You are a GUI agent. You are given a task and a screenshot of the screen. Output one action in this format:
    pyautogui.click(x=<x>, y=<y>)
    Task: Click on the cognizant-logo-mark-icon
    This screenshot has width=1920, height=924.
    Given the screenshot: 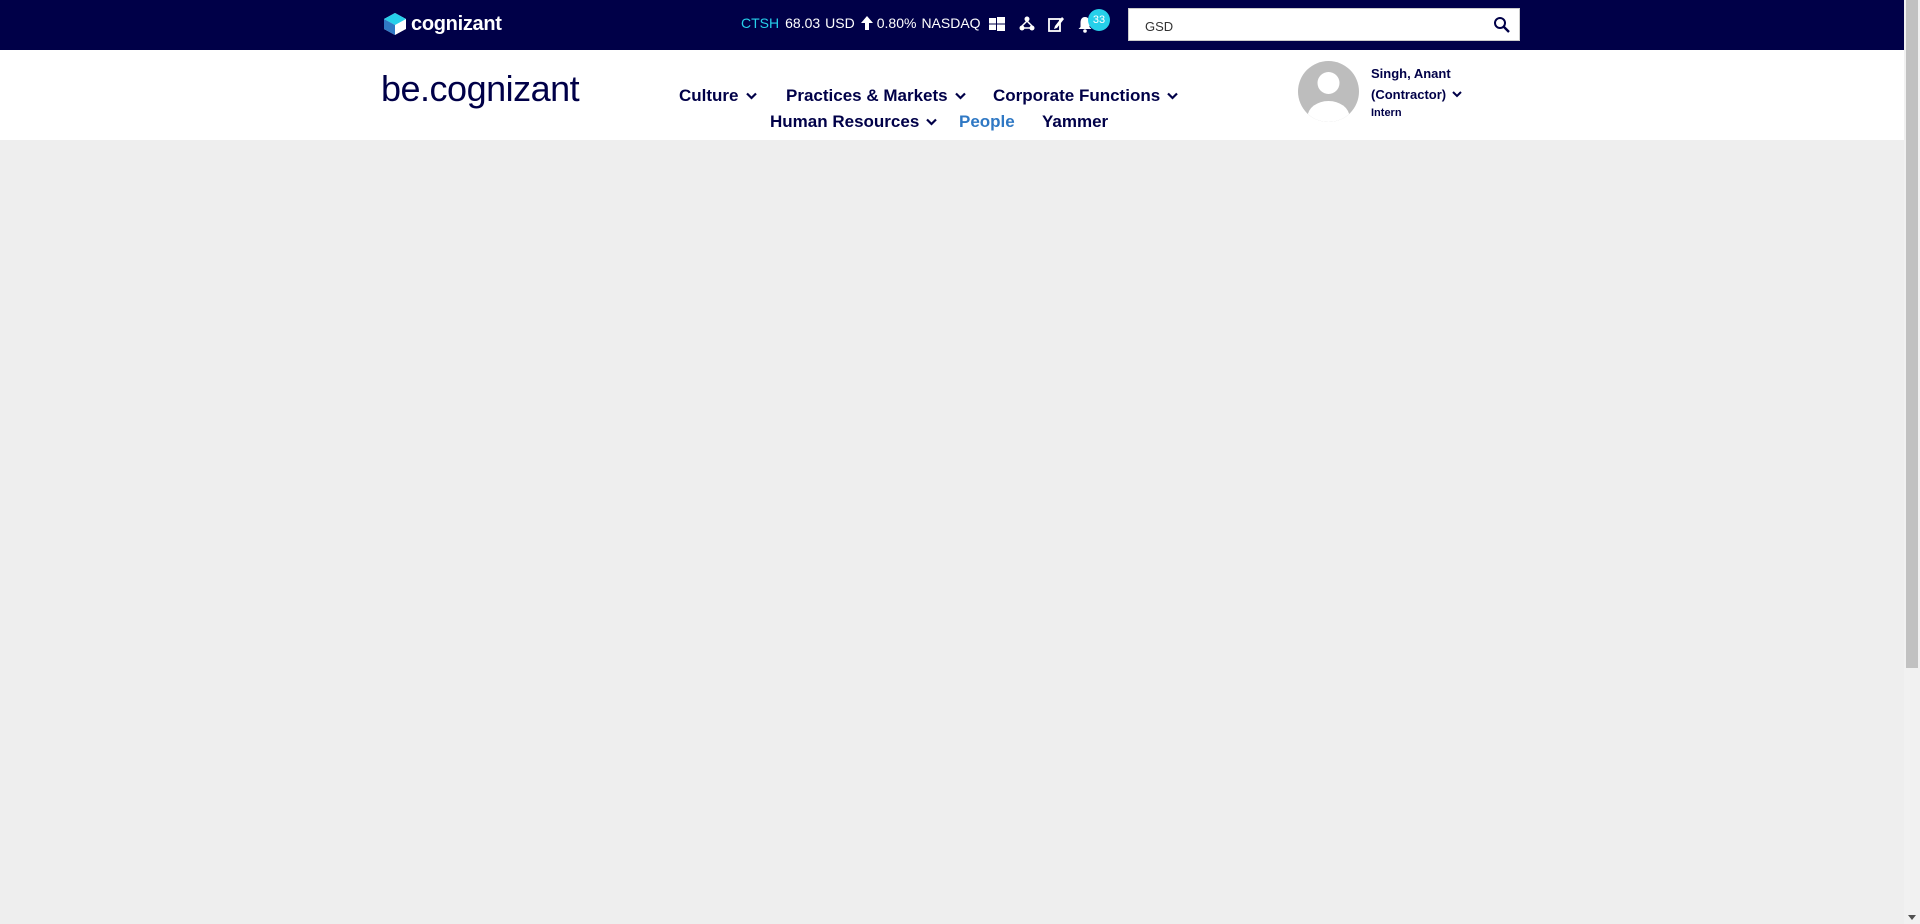 What is the action you would take?
    pyautogui.click(x=395, y=24)
    